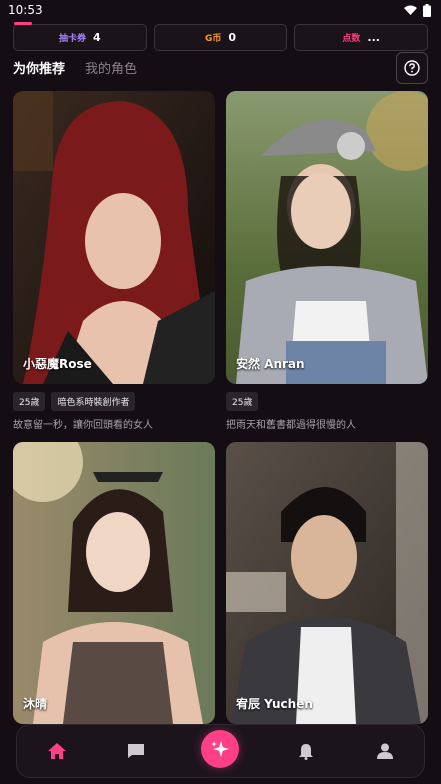 The width and height of the screenshot is (441, 784). Describe the element at coordinates (39, 67) in the screenshot. I see `tab-recommended: 为你推荐` at that location.